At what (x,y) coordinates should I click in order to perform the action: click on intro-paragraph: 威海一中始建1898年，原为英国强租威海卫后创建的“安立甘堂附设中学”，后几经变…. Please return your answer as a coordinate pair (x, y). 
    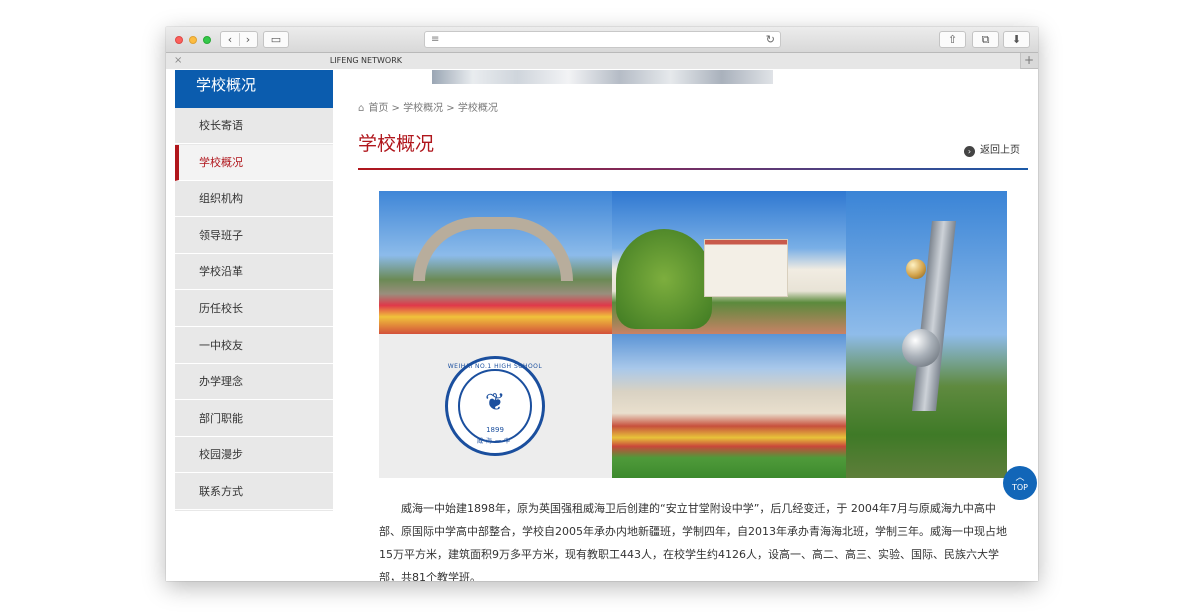
    Looking at the image, I should click on (693, 541).